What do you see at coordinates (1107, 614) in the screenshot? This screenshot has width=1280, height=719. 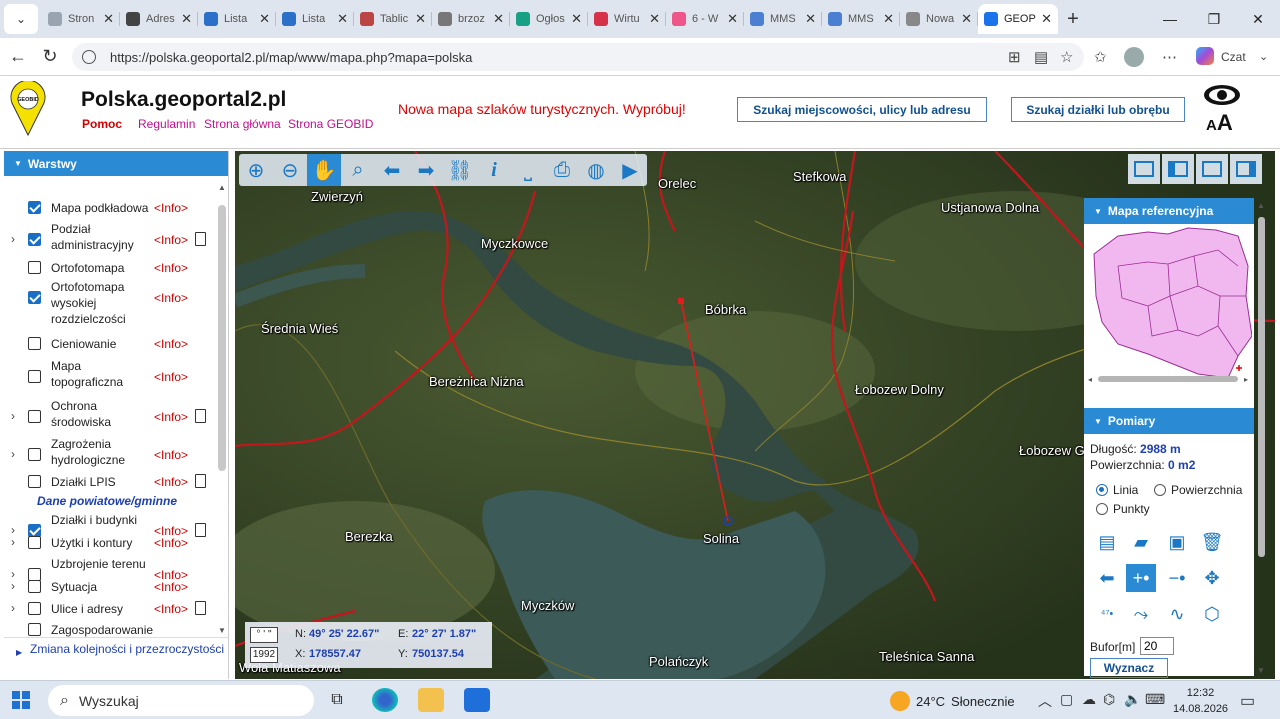 I see `elevation-point-icon: ⁴⁷•` at bounding box center [1107, 614].